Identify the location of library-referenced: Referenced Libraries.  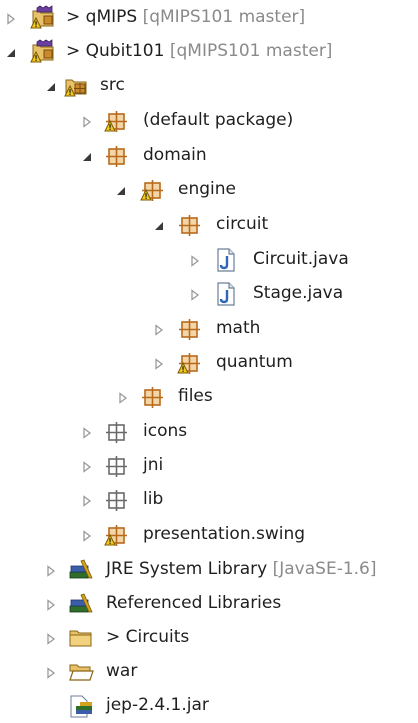
(209, 604).